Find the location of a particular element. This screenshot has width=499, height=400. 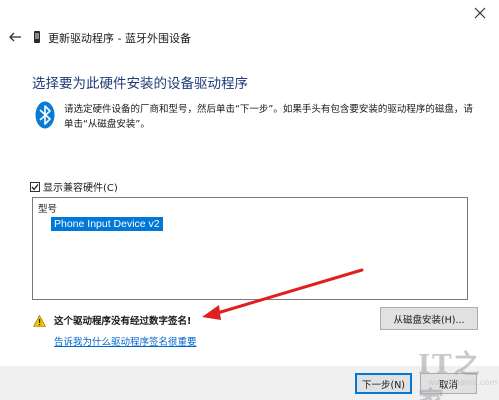

page-heading: 选择要为此硬件安装的设备驱动程序 is located at coordinates (140, 84).